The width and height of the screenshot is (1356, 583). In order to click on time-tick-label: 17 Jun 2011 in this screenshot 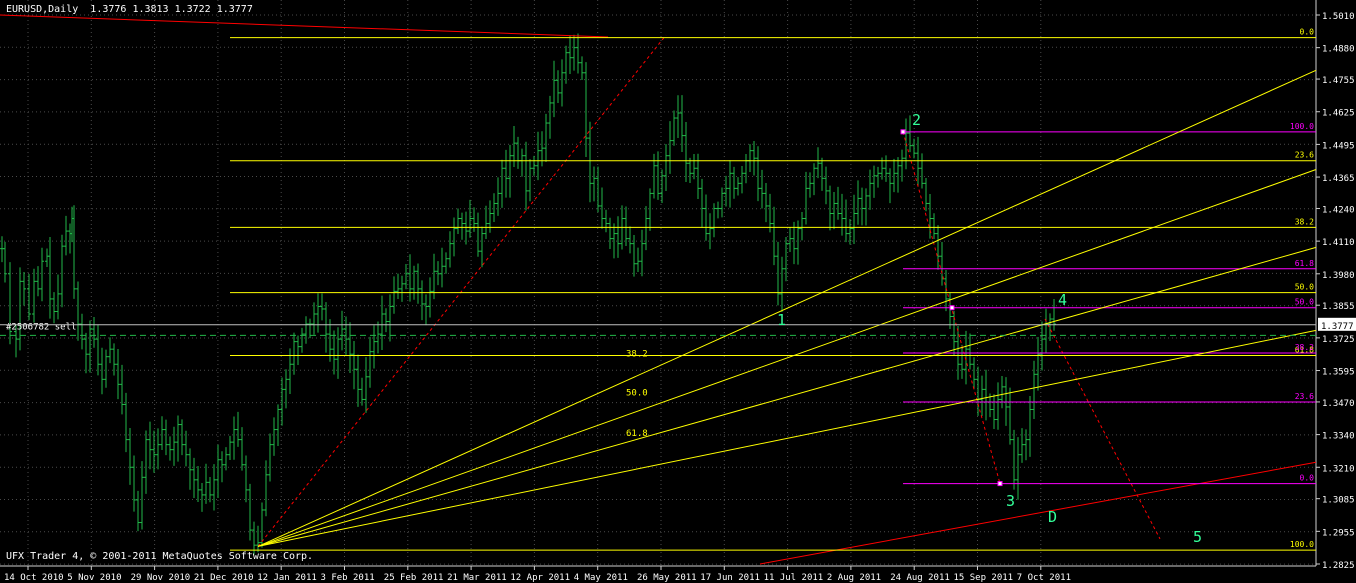, I will do `click(730, 578)`.